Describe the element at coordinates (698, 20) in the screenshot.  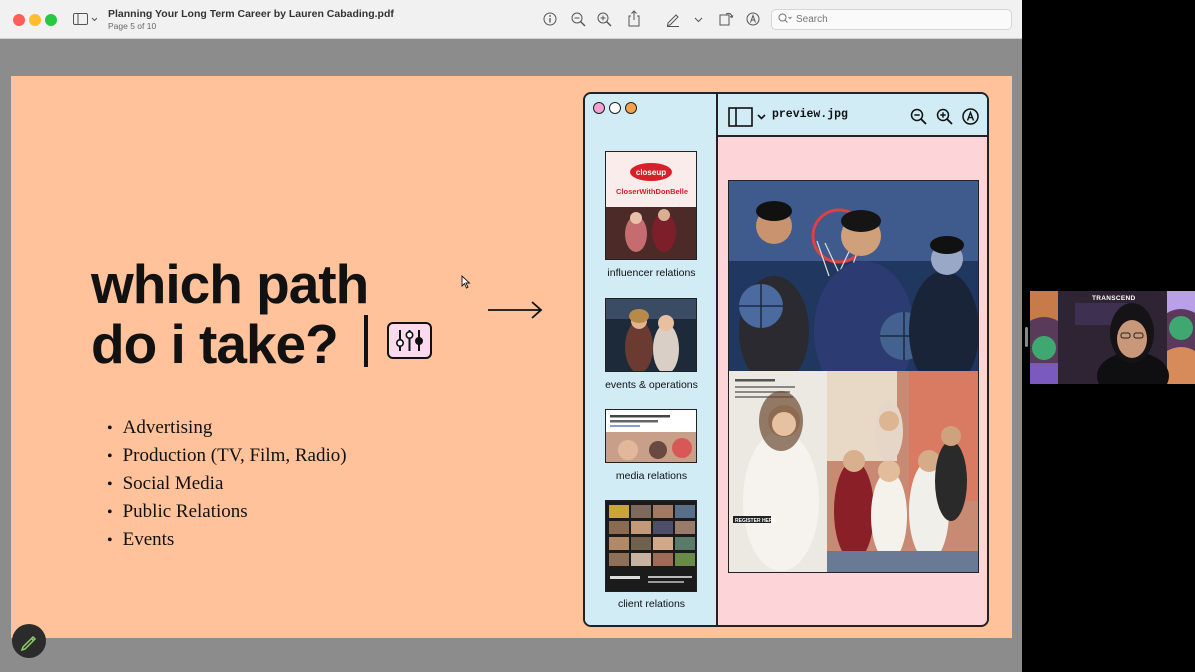
I see `chevron-down-icon` at that location.